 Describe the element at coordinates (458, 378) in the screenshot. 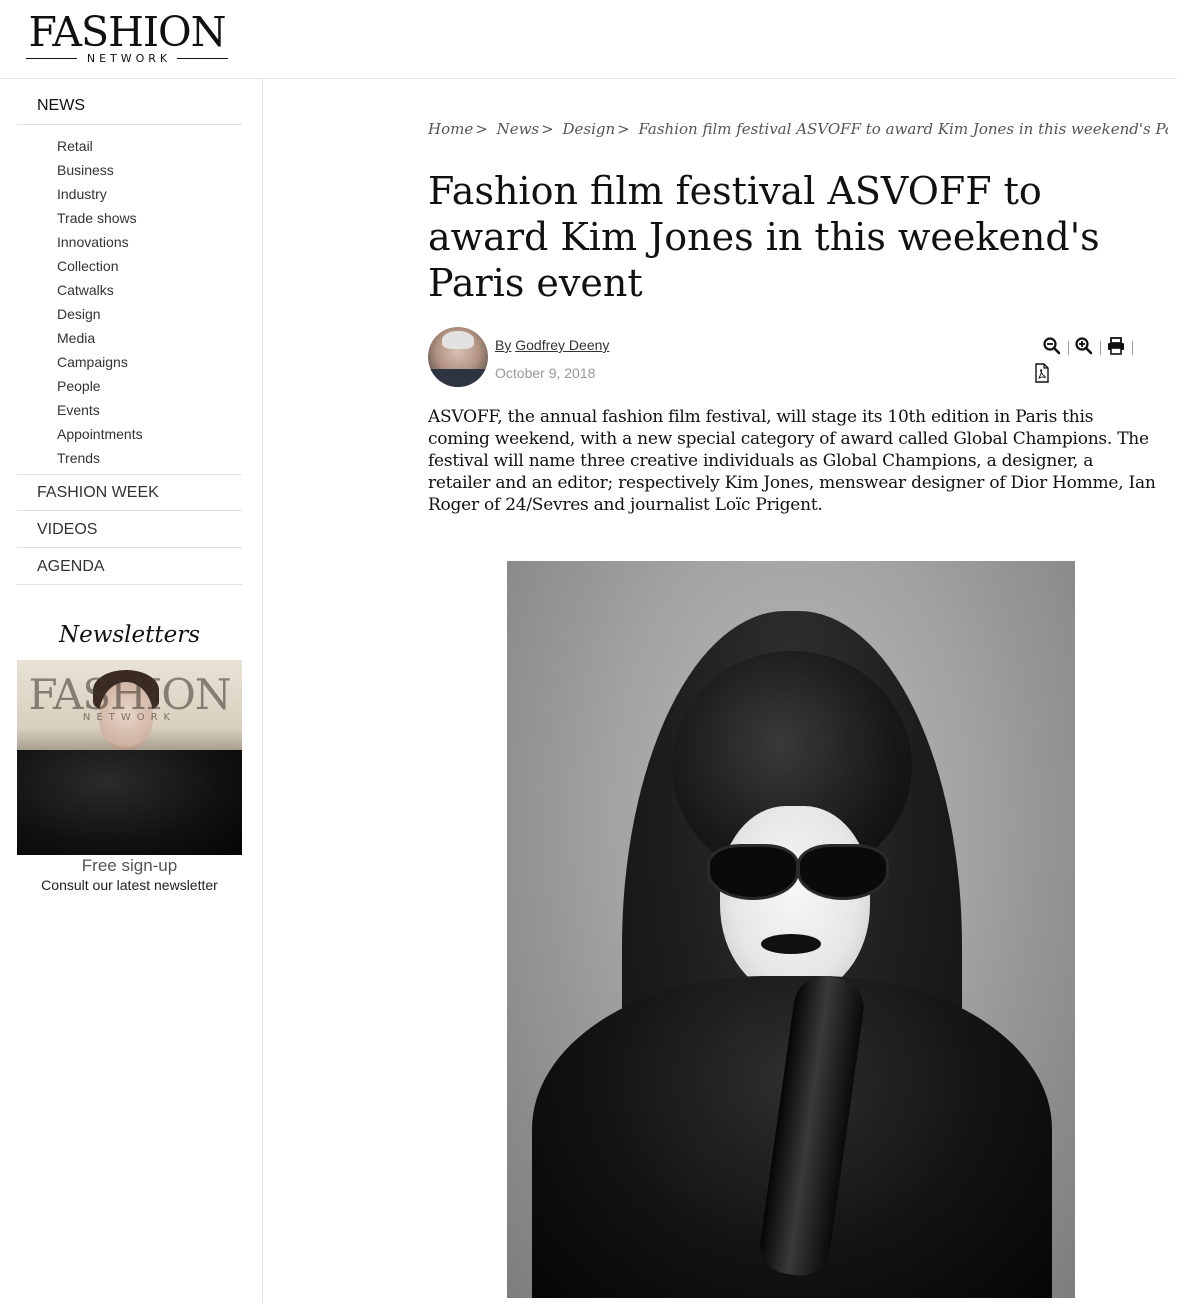

I see `avatar-suit` at that location.